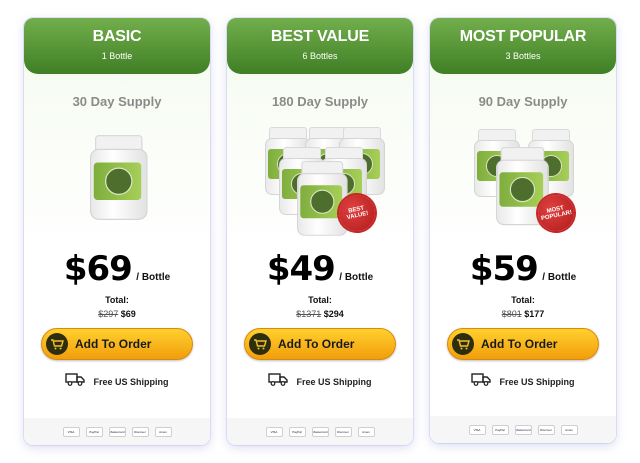 The height and width of the screenshot is (463, 640). I want to click on plan-name: BASIC, so click(117, 36).